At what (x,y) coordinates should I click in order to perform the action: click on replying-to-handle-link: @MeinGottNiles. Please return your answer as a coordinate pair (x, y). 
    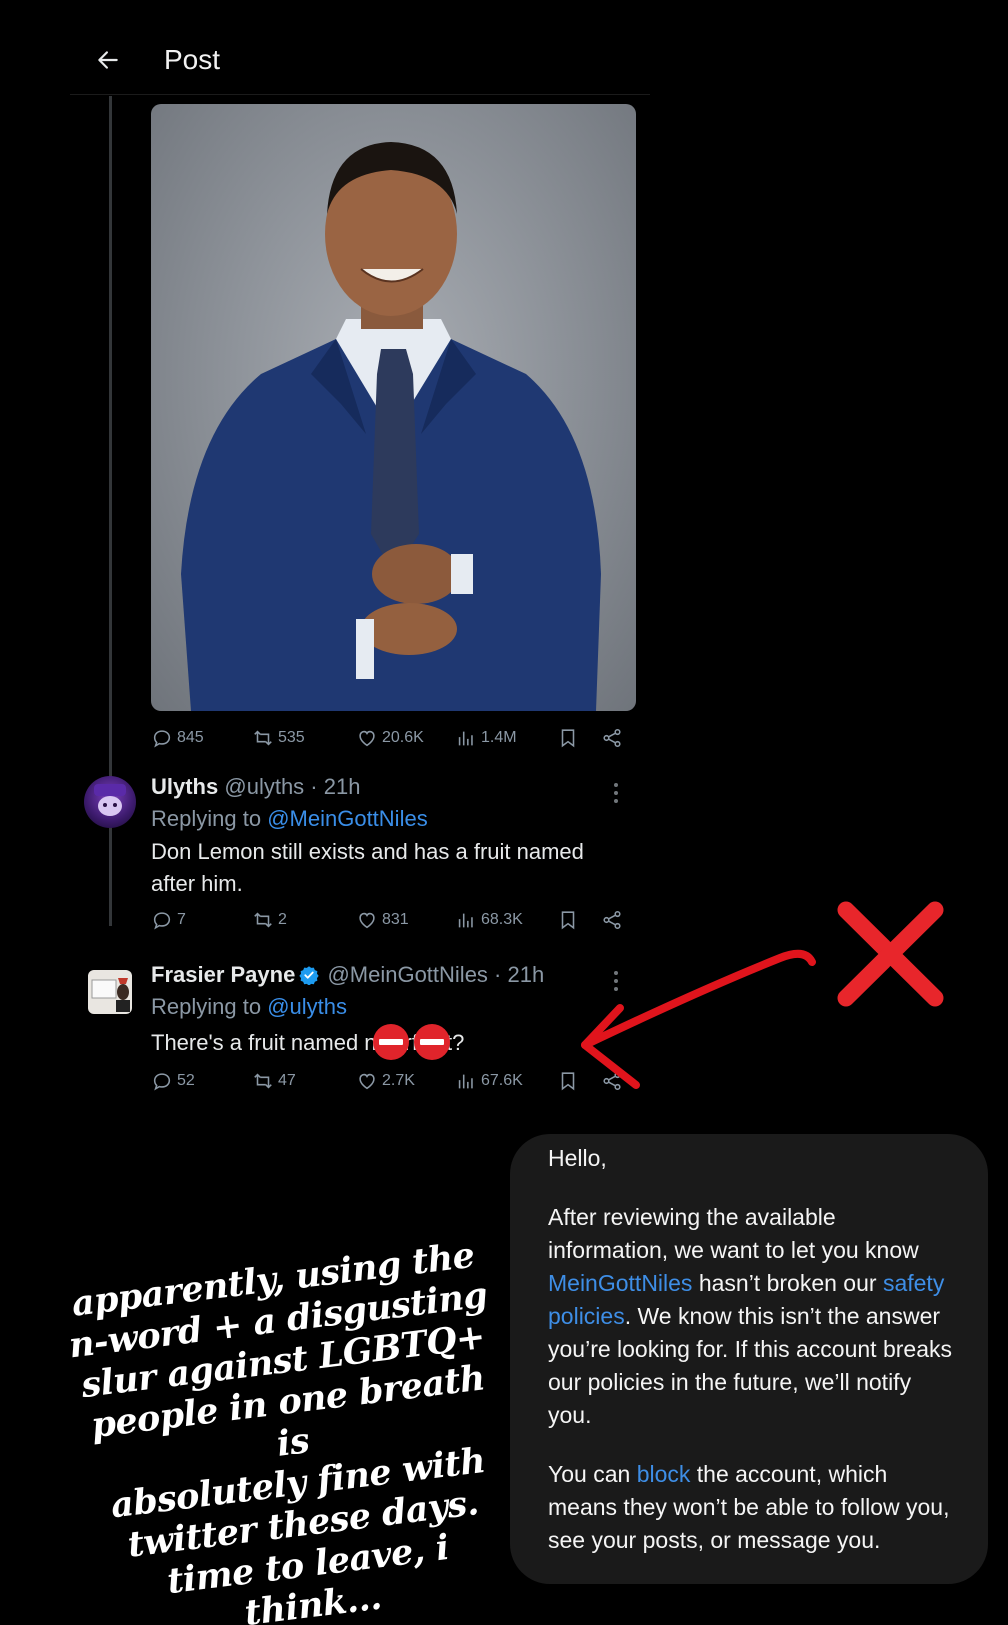
    Looking at the image, I should click on (347, 818).